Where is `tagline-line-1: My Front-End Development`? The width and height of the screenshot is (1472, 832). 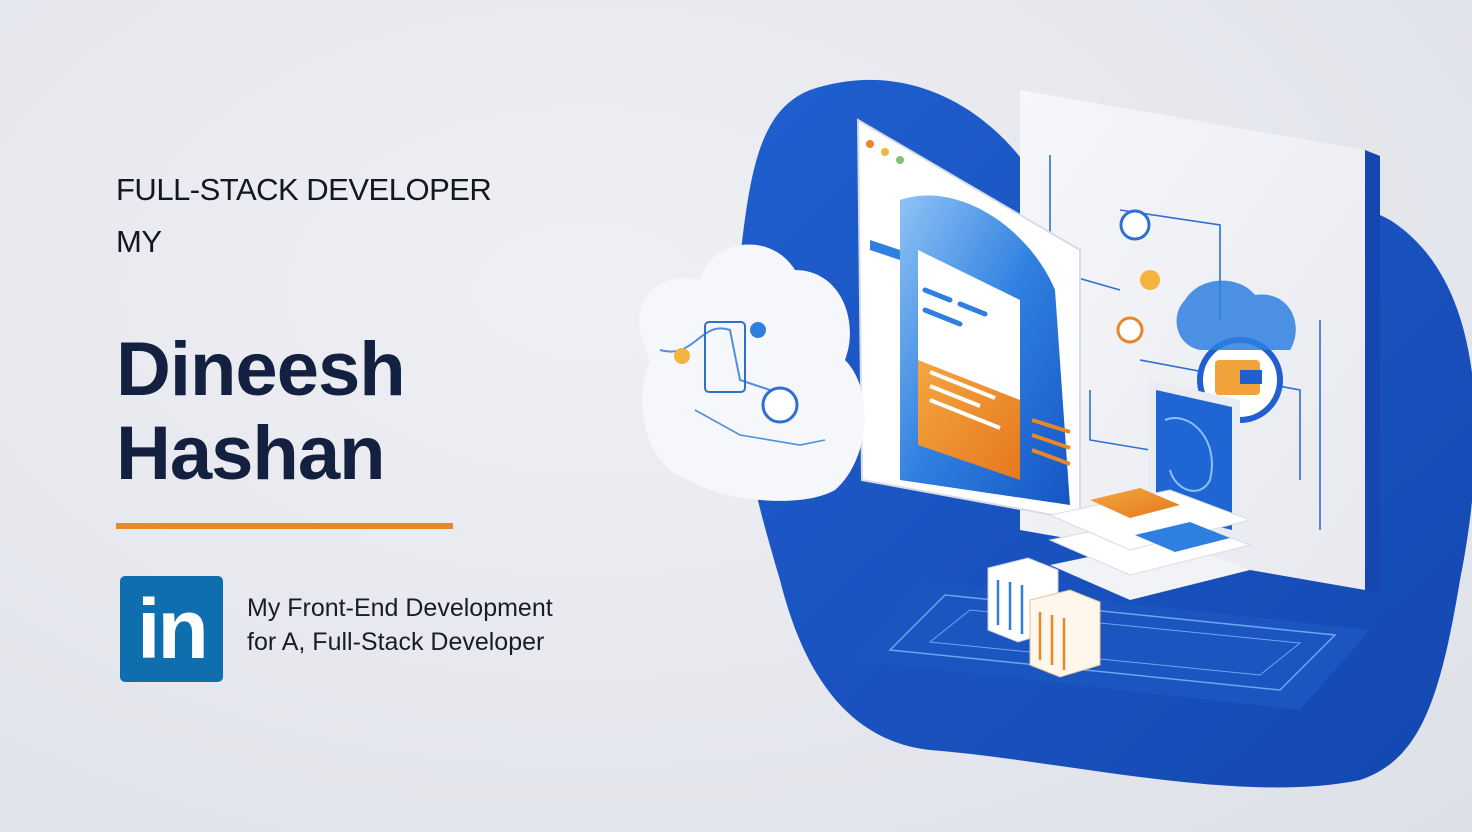
tagline-line-1: My Front-End Development is located at coordinates (400, 608).